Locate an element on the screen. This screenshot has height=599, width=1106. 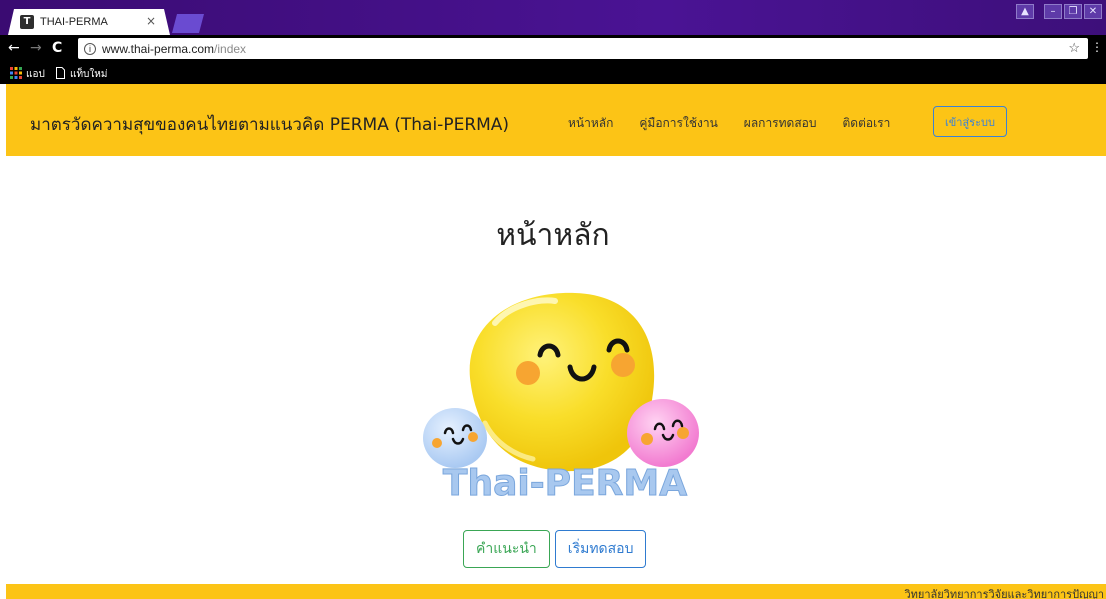
tab-title: THAI-PERMA is located at coordinates (74, 22).